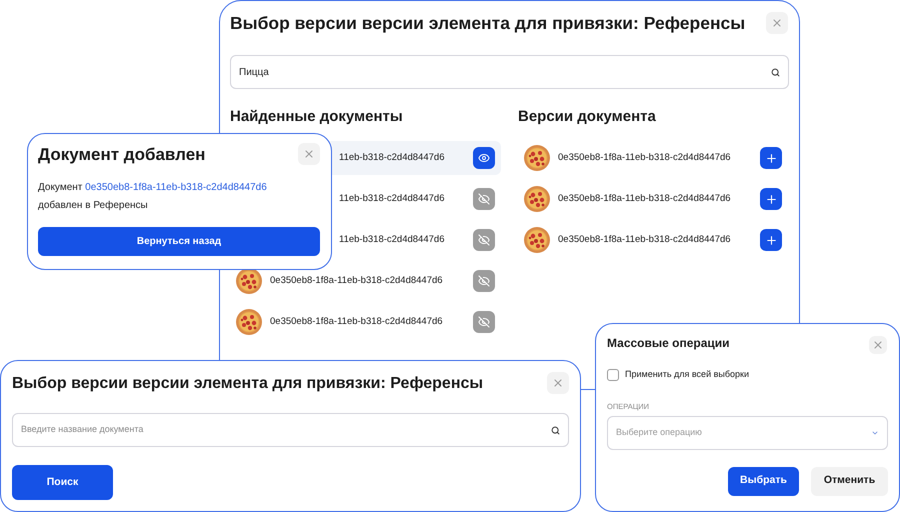 The image size is (900, 512). I want to click on select-placeholder: Выберите операцию, so click(659, 432).